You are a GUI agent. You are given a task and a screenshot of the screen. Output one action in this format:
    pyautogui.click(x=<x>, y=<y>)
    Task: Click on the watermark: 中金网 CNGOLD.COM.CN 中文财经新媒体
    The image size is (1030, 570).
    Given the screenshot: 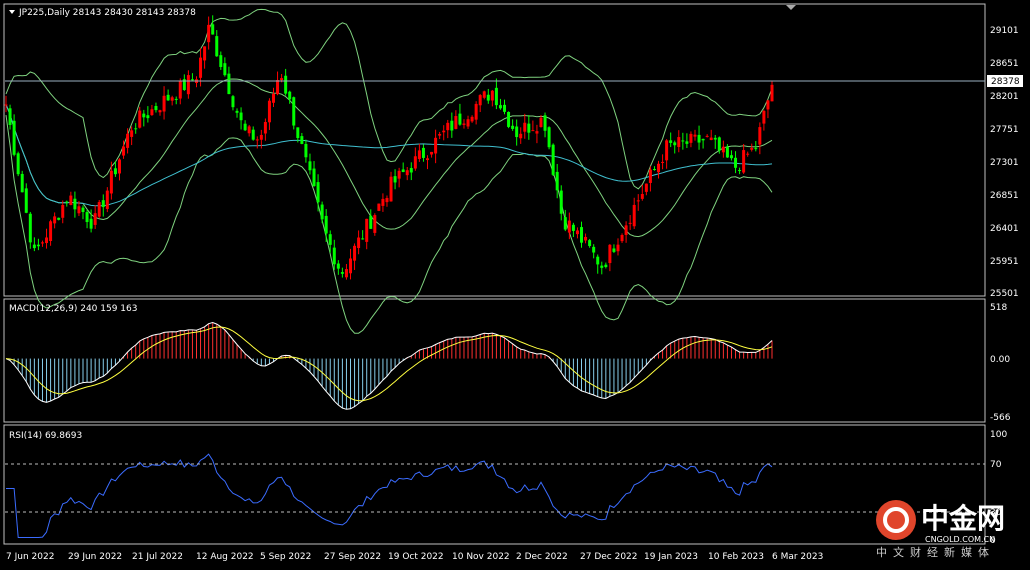 What is the action you would take?
    pyautogui.click(x=940, y=529)
    